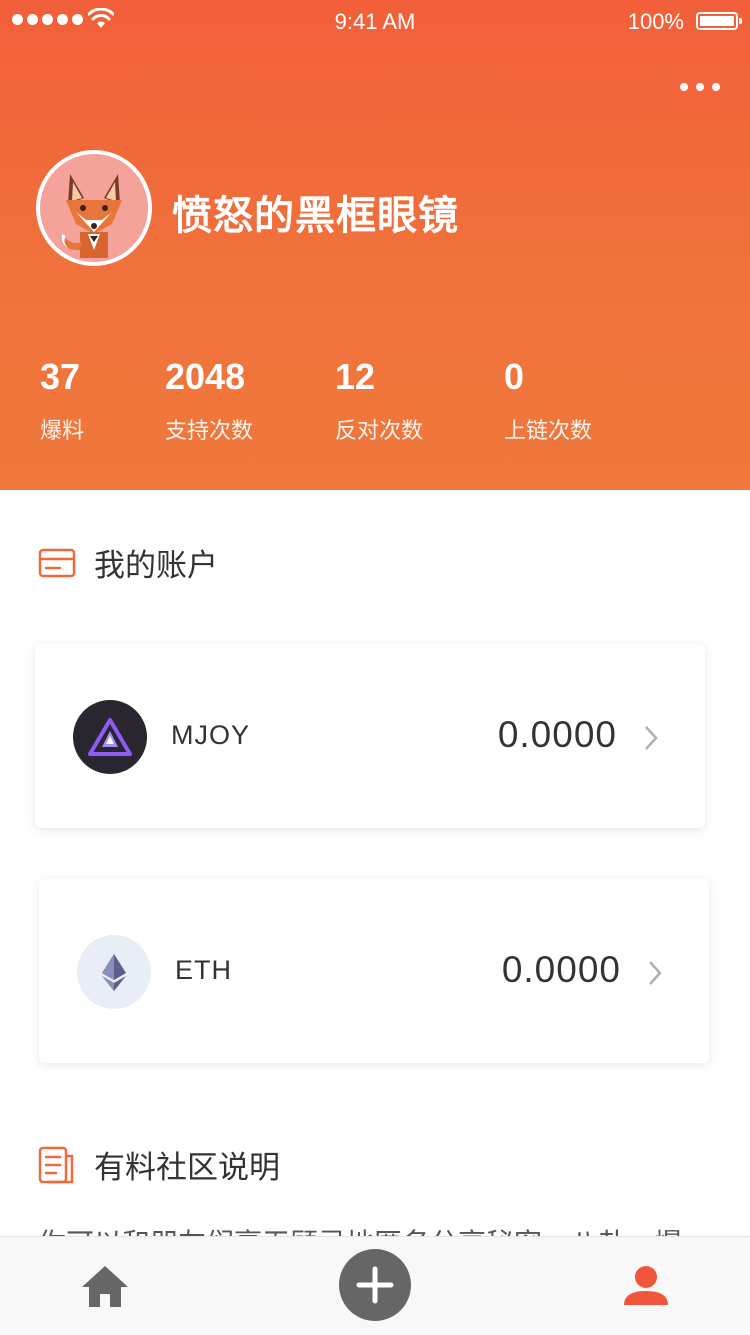  What do you see at coordinates (60, 376) in the screenshot?
I see `stat-value: 37` at bounding box center [60, 376].